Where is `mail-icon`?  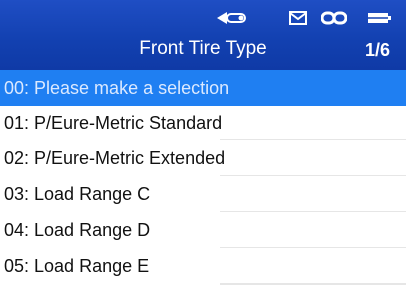 mail-icon is located at coordinates (298, 18).